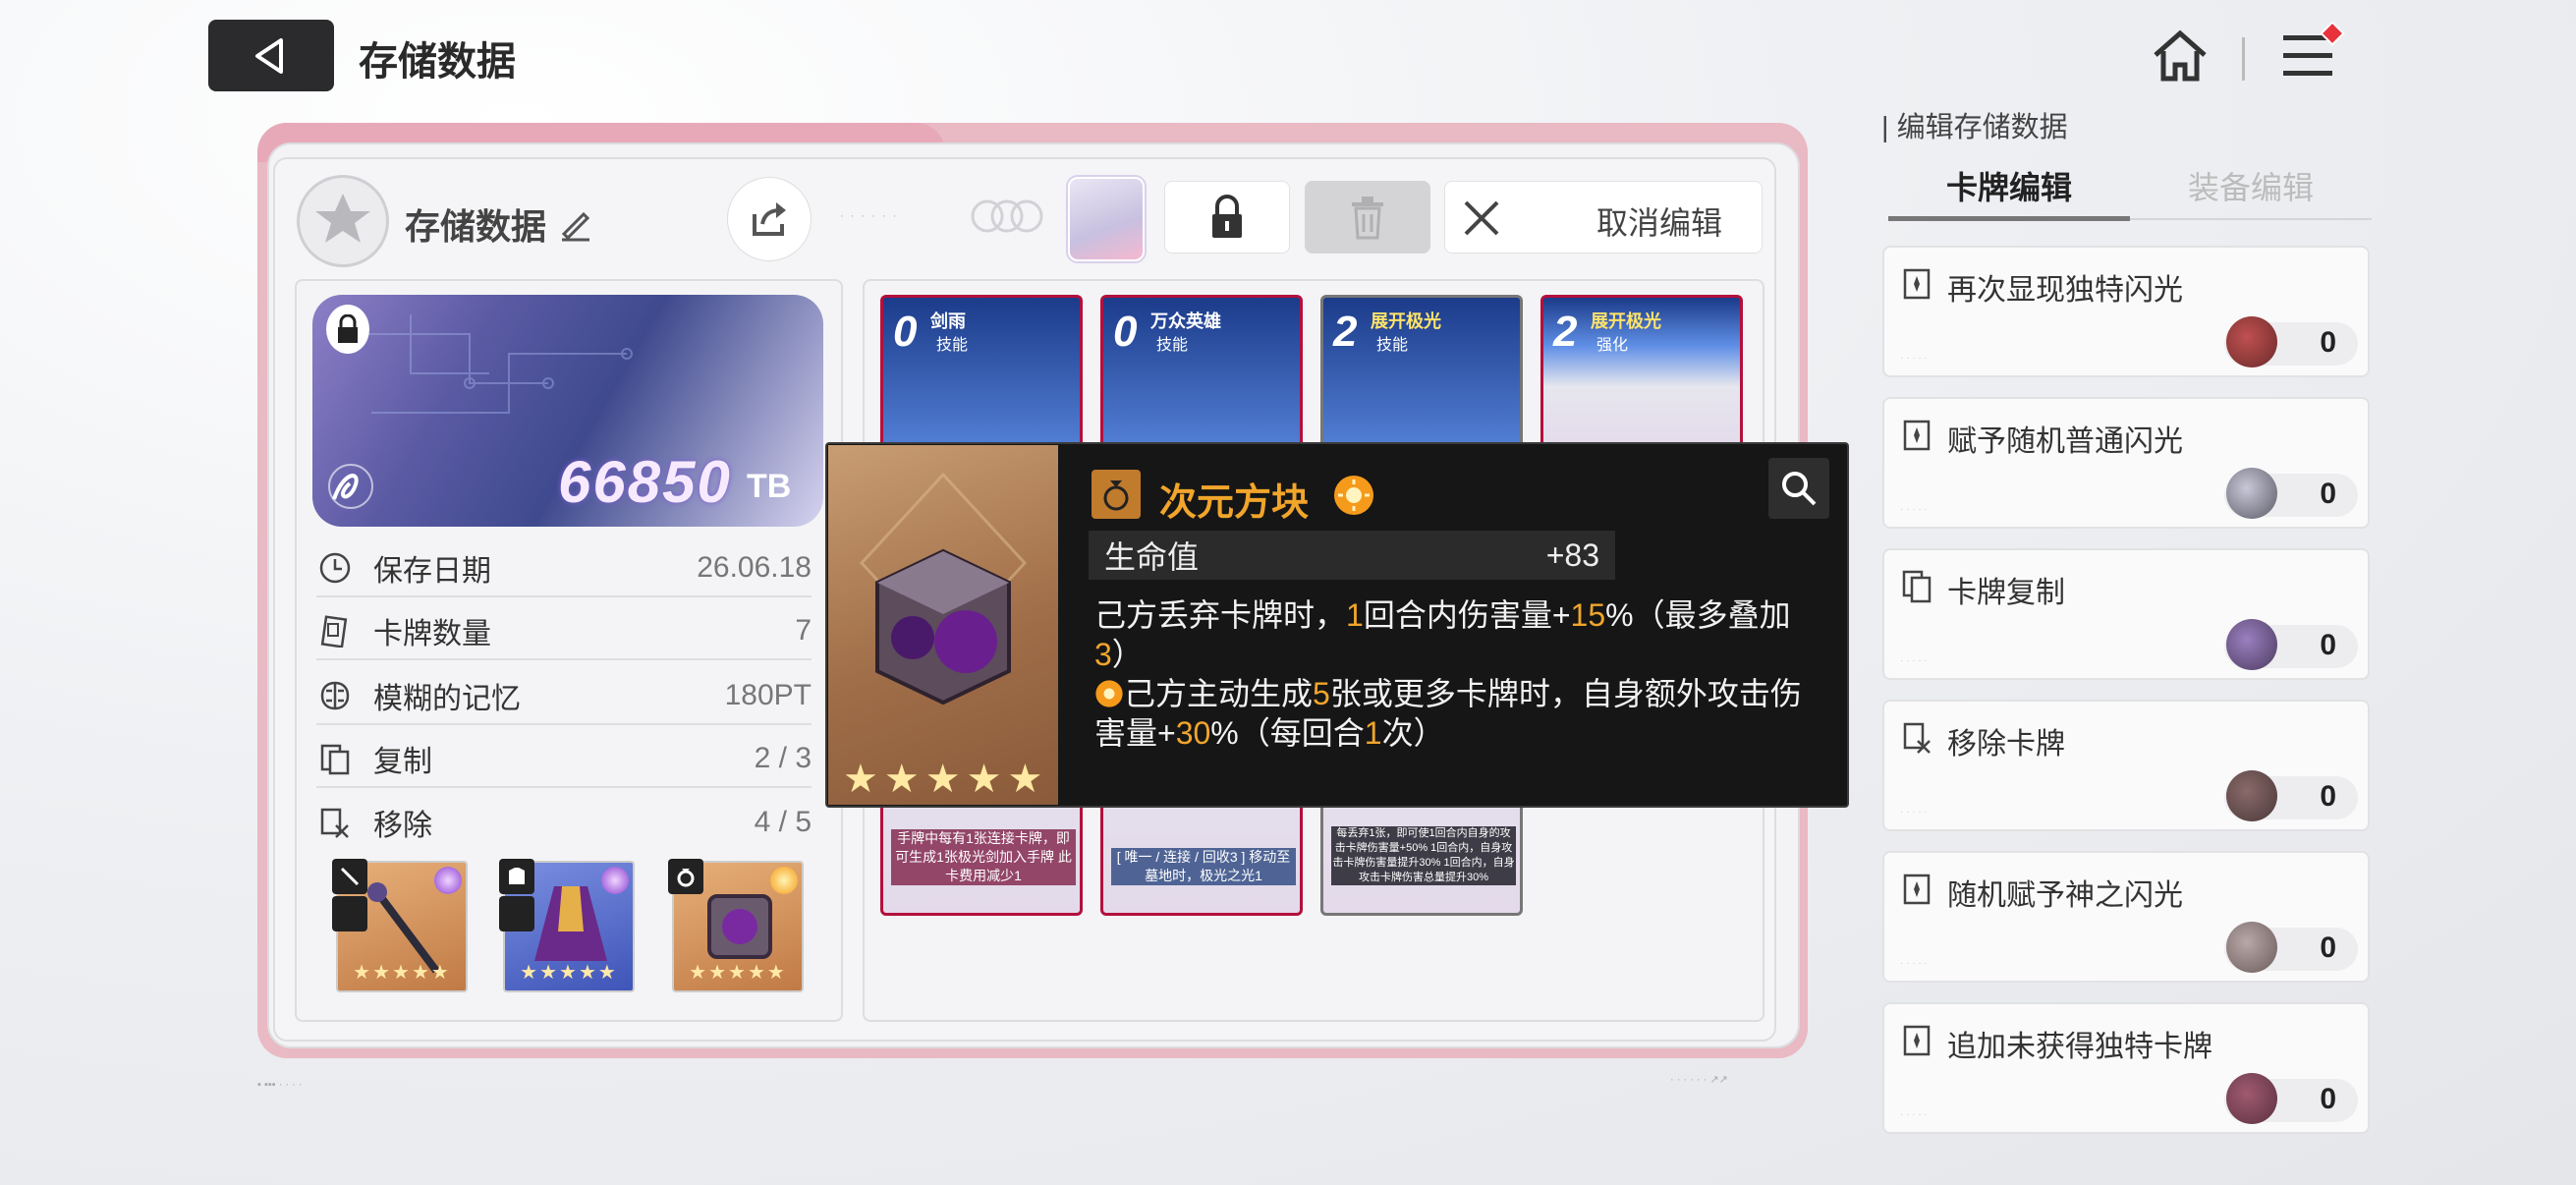 Image resolution: width=2576 pixels, height=1185 pixels. What do you see at coordinates (685, 877) in the screenshot?
I see `ring-slot-icon` at bounding box center [685, 877].